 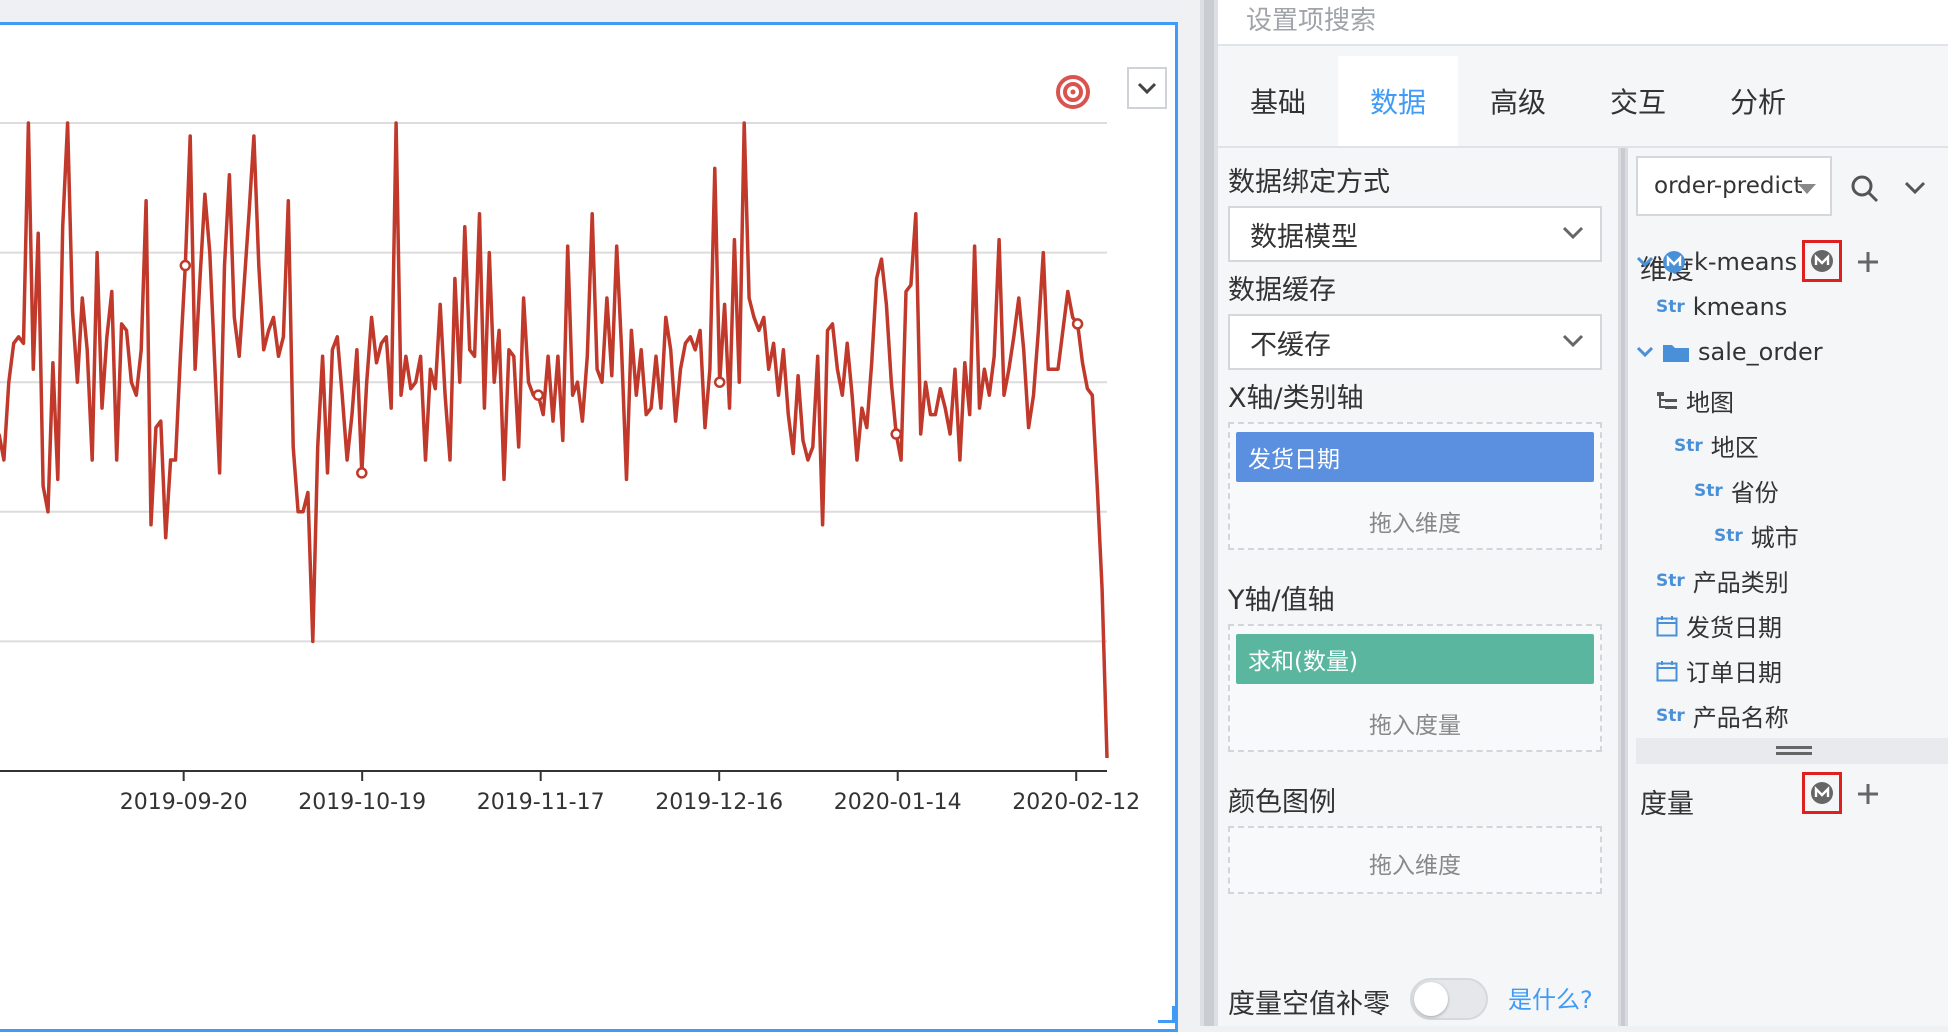 I want to click on dimension-model-button, so click(x=1822, y=261).